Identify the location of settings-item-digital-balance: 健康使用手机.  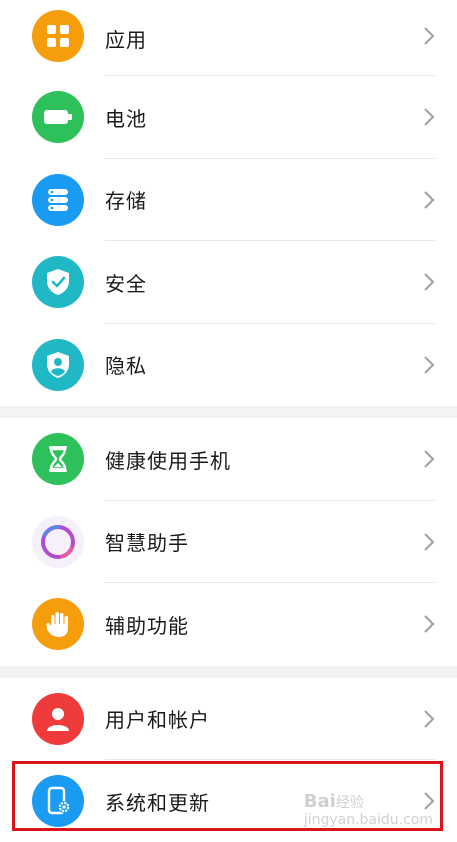
(228, 459).